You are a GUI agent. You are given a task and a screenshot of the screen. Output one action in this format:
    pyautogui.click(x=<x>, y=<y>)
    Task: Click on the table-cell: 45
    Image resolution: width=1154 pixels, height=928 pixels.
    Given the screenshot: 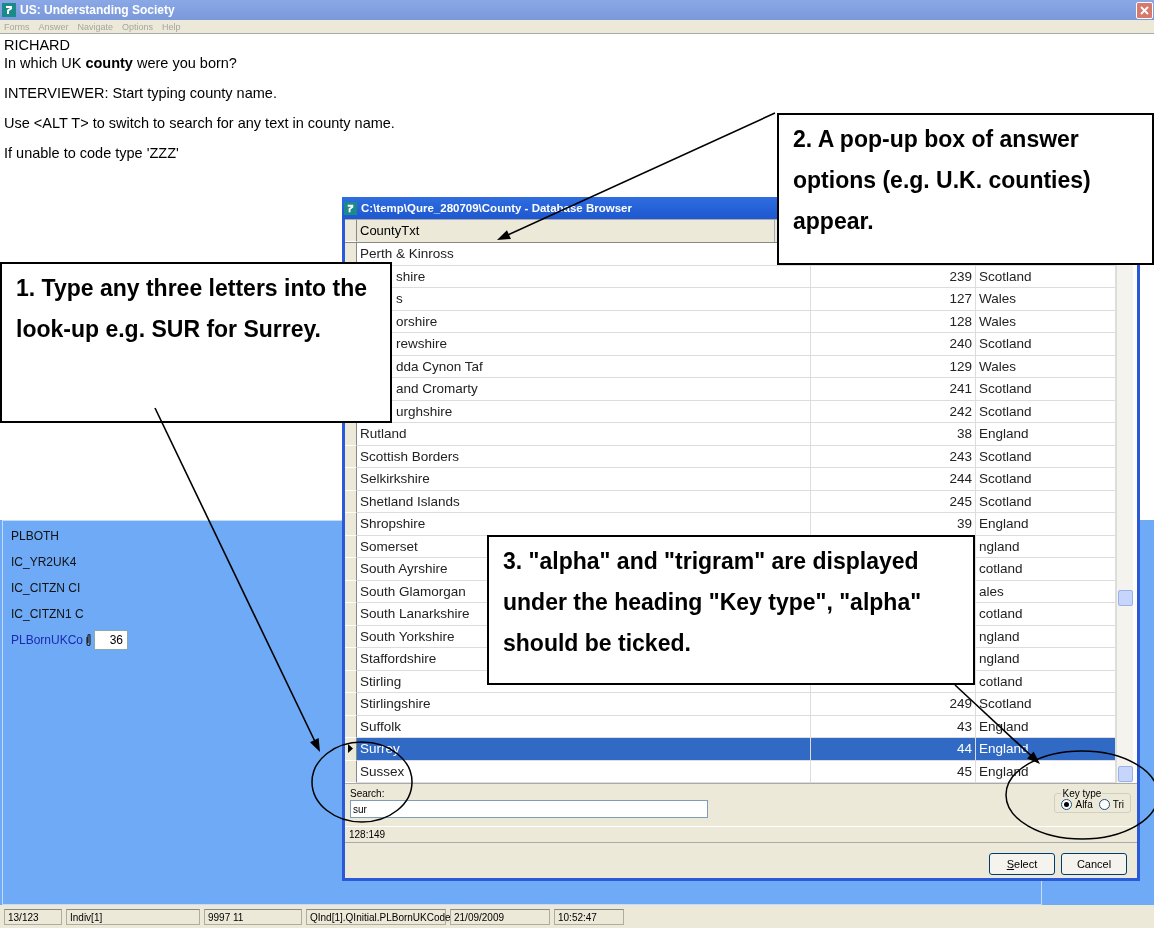 What is the action you would take?
    pyautogui.click(x=893, y=771)
    